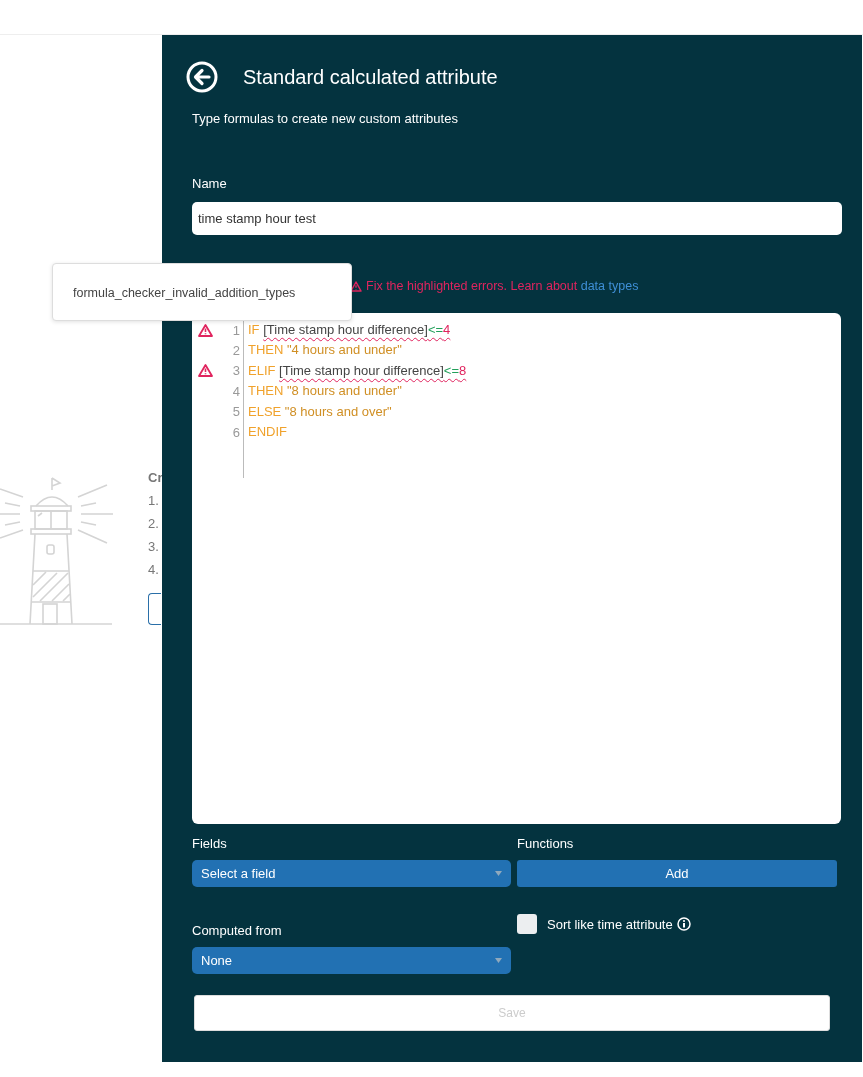 The height and width of the screenshot is (1077, 863). Describe the element at coordinates (154, 569) in the screenshot. I see `list-number: 4.` at that location.